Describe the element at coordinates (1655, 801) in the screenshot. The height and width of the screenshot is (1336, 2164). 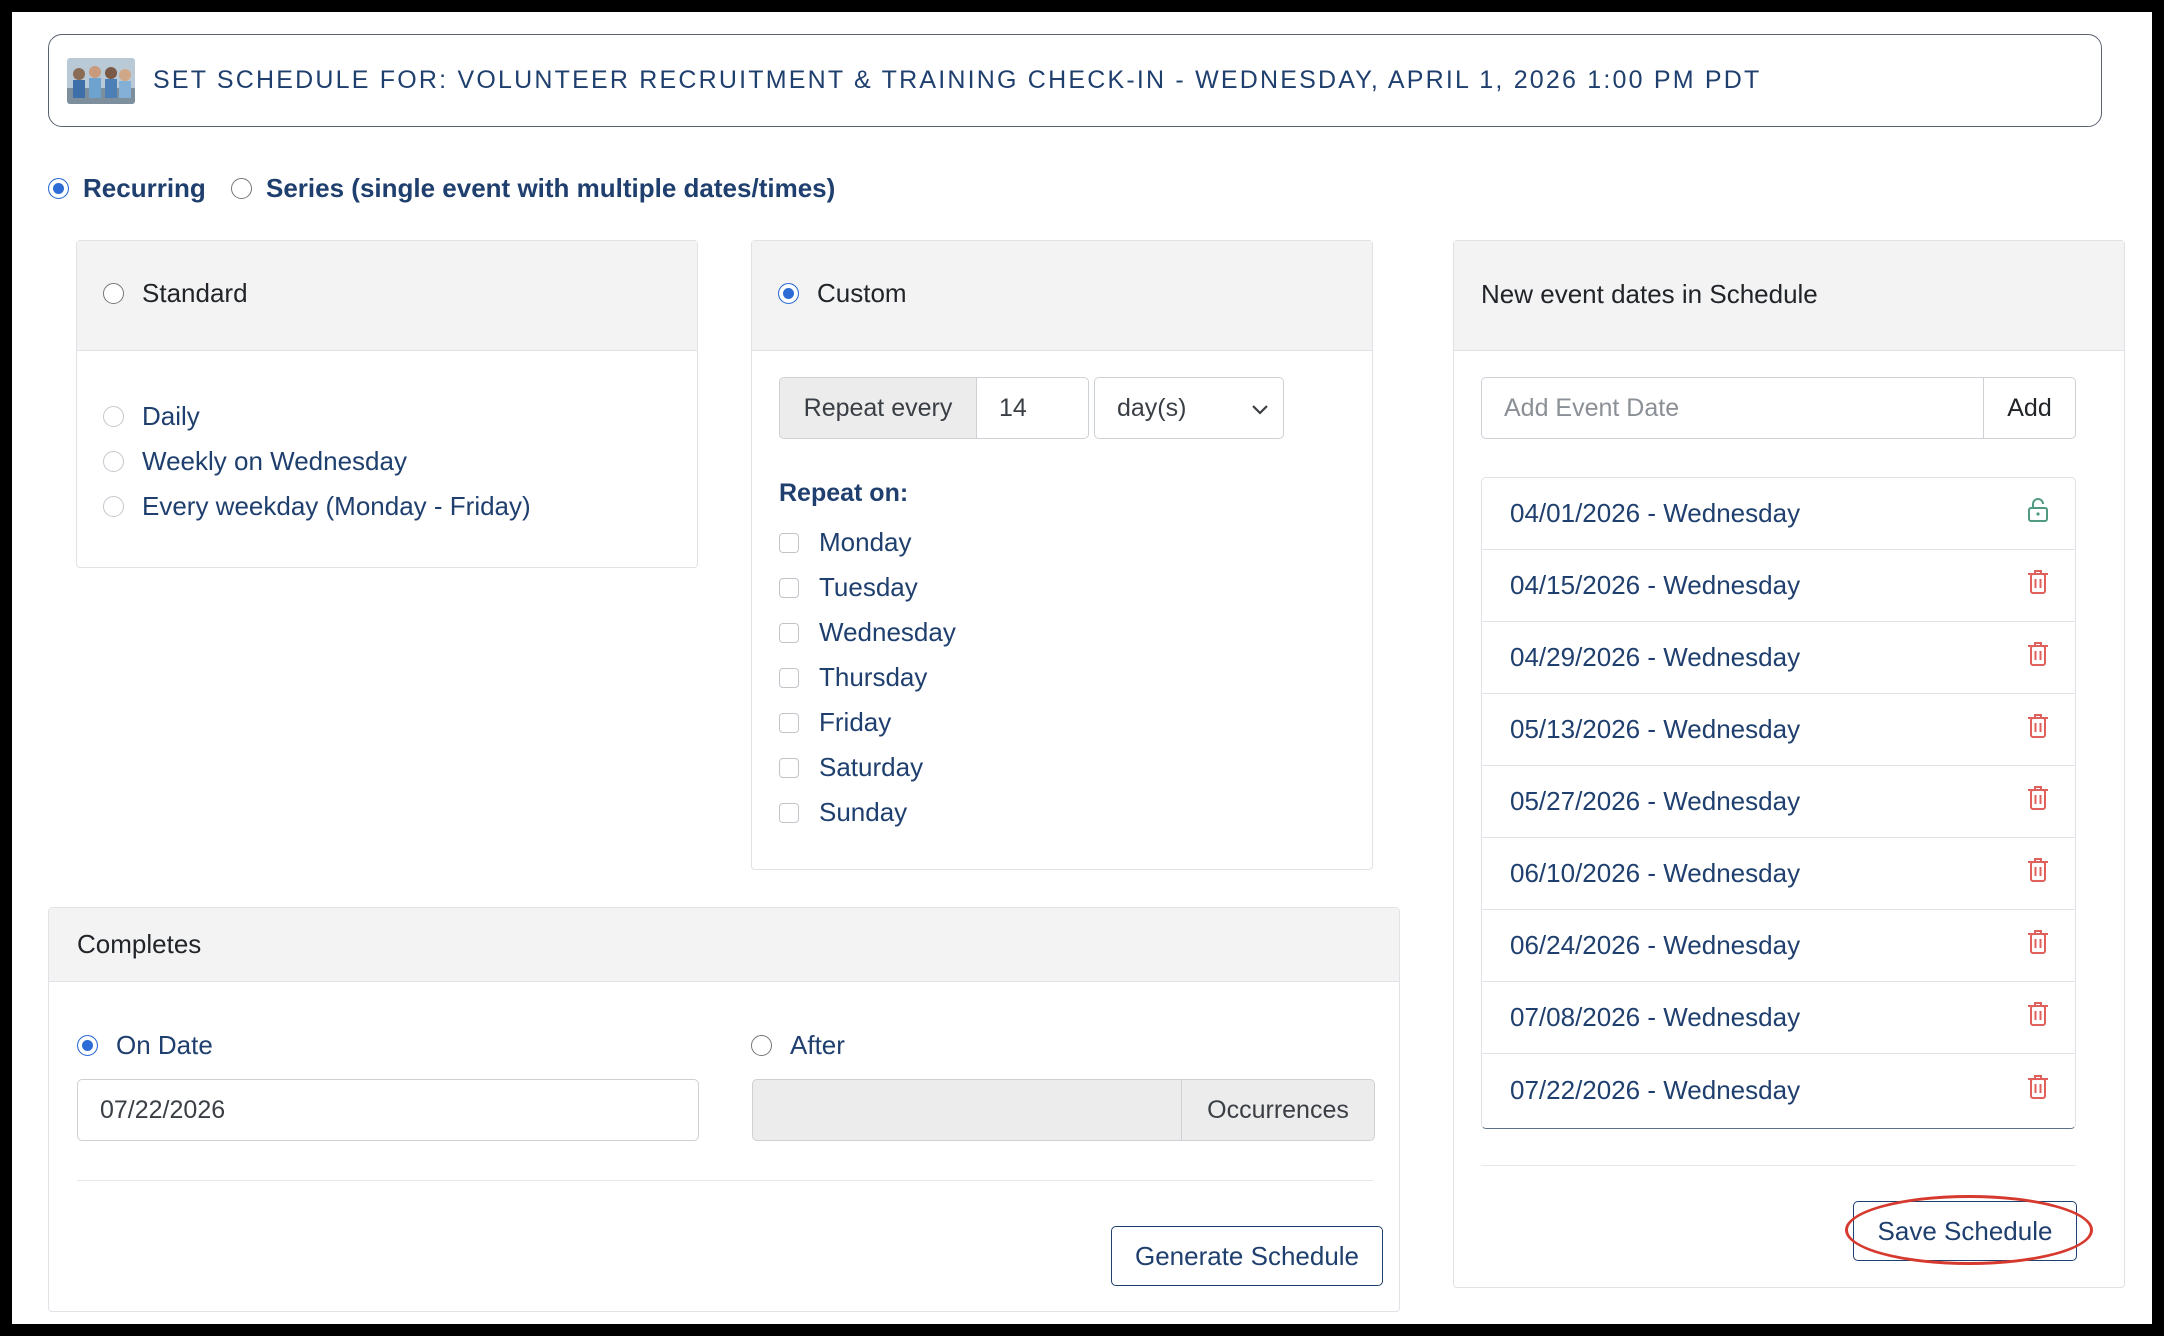
I see `event-date: 05/27/2026 - Wednesday` at that location.